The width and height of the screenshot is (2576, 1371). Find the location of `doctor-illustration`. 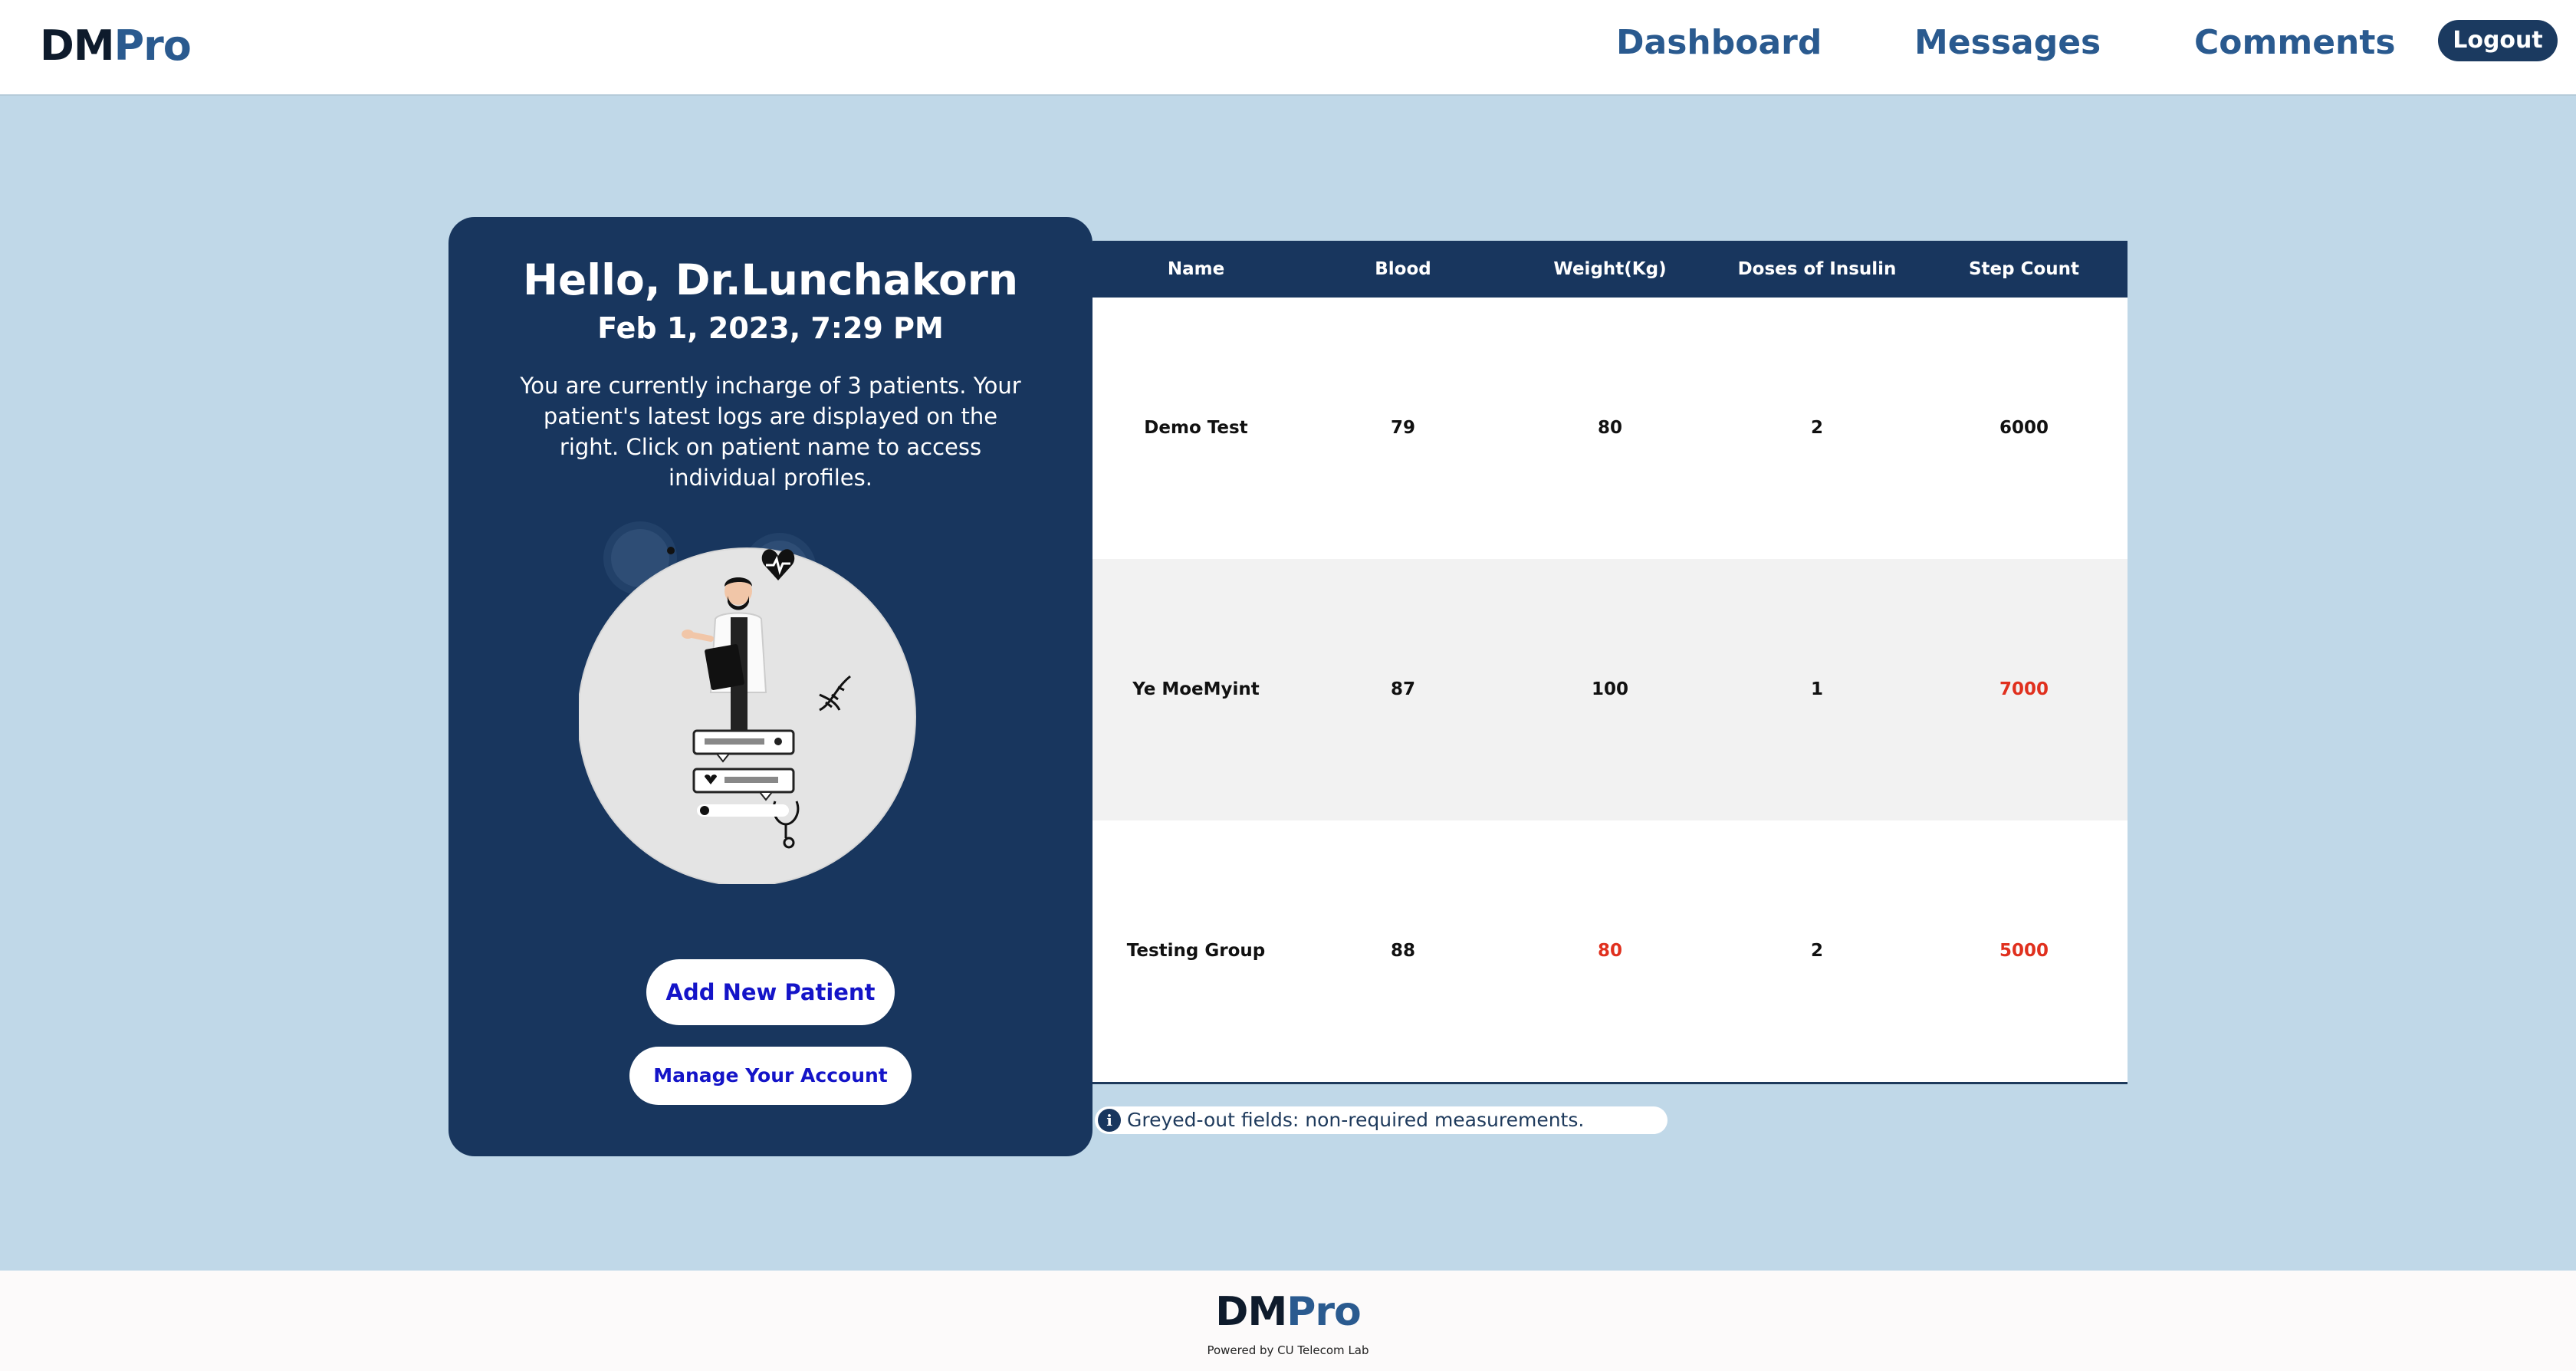

doctor-illustration is located at coordinates (747, 703).